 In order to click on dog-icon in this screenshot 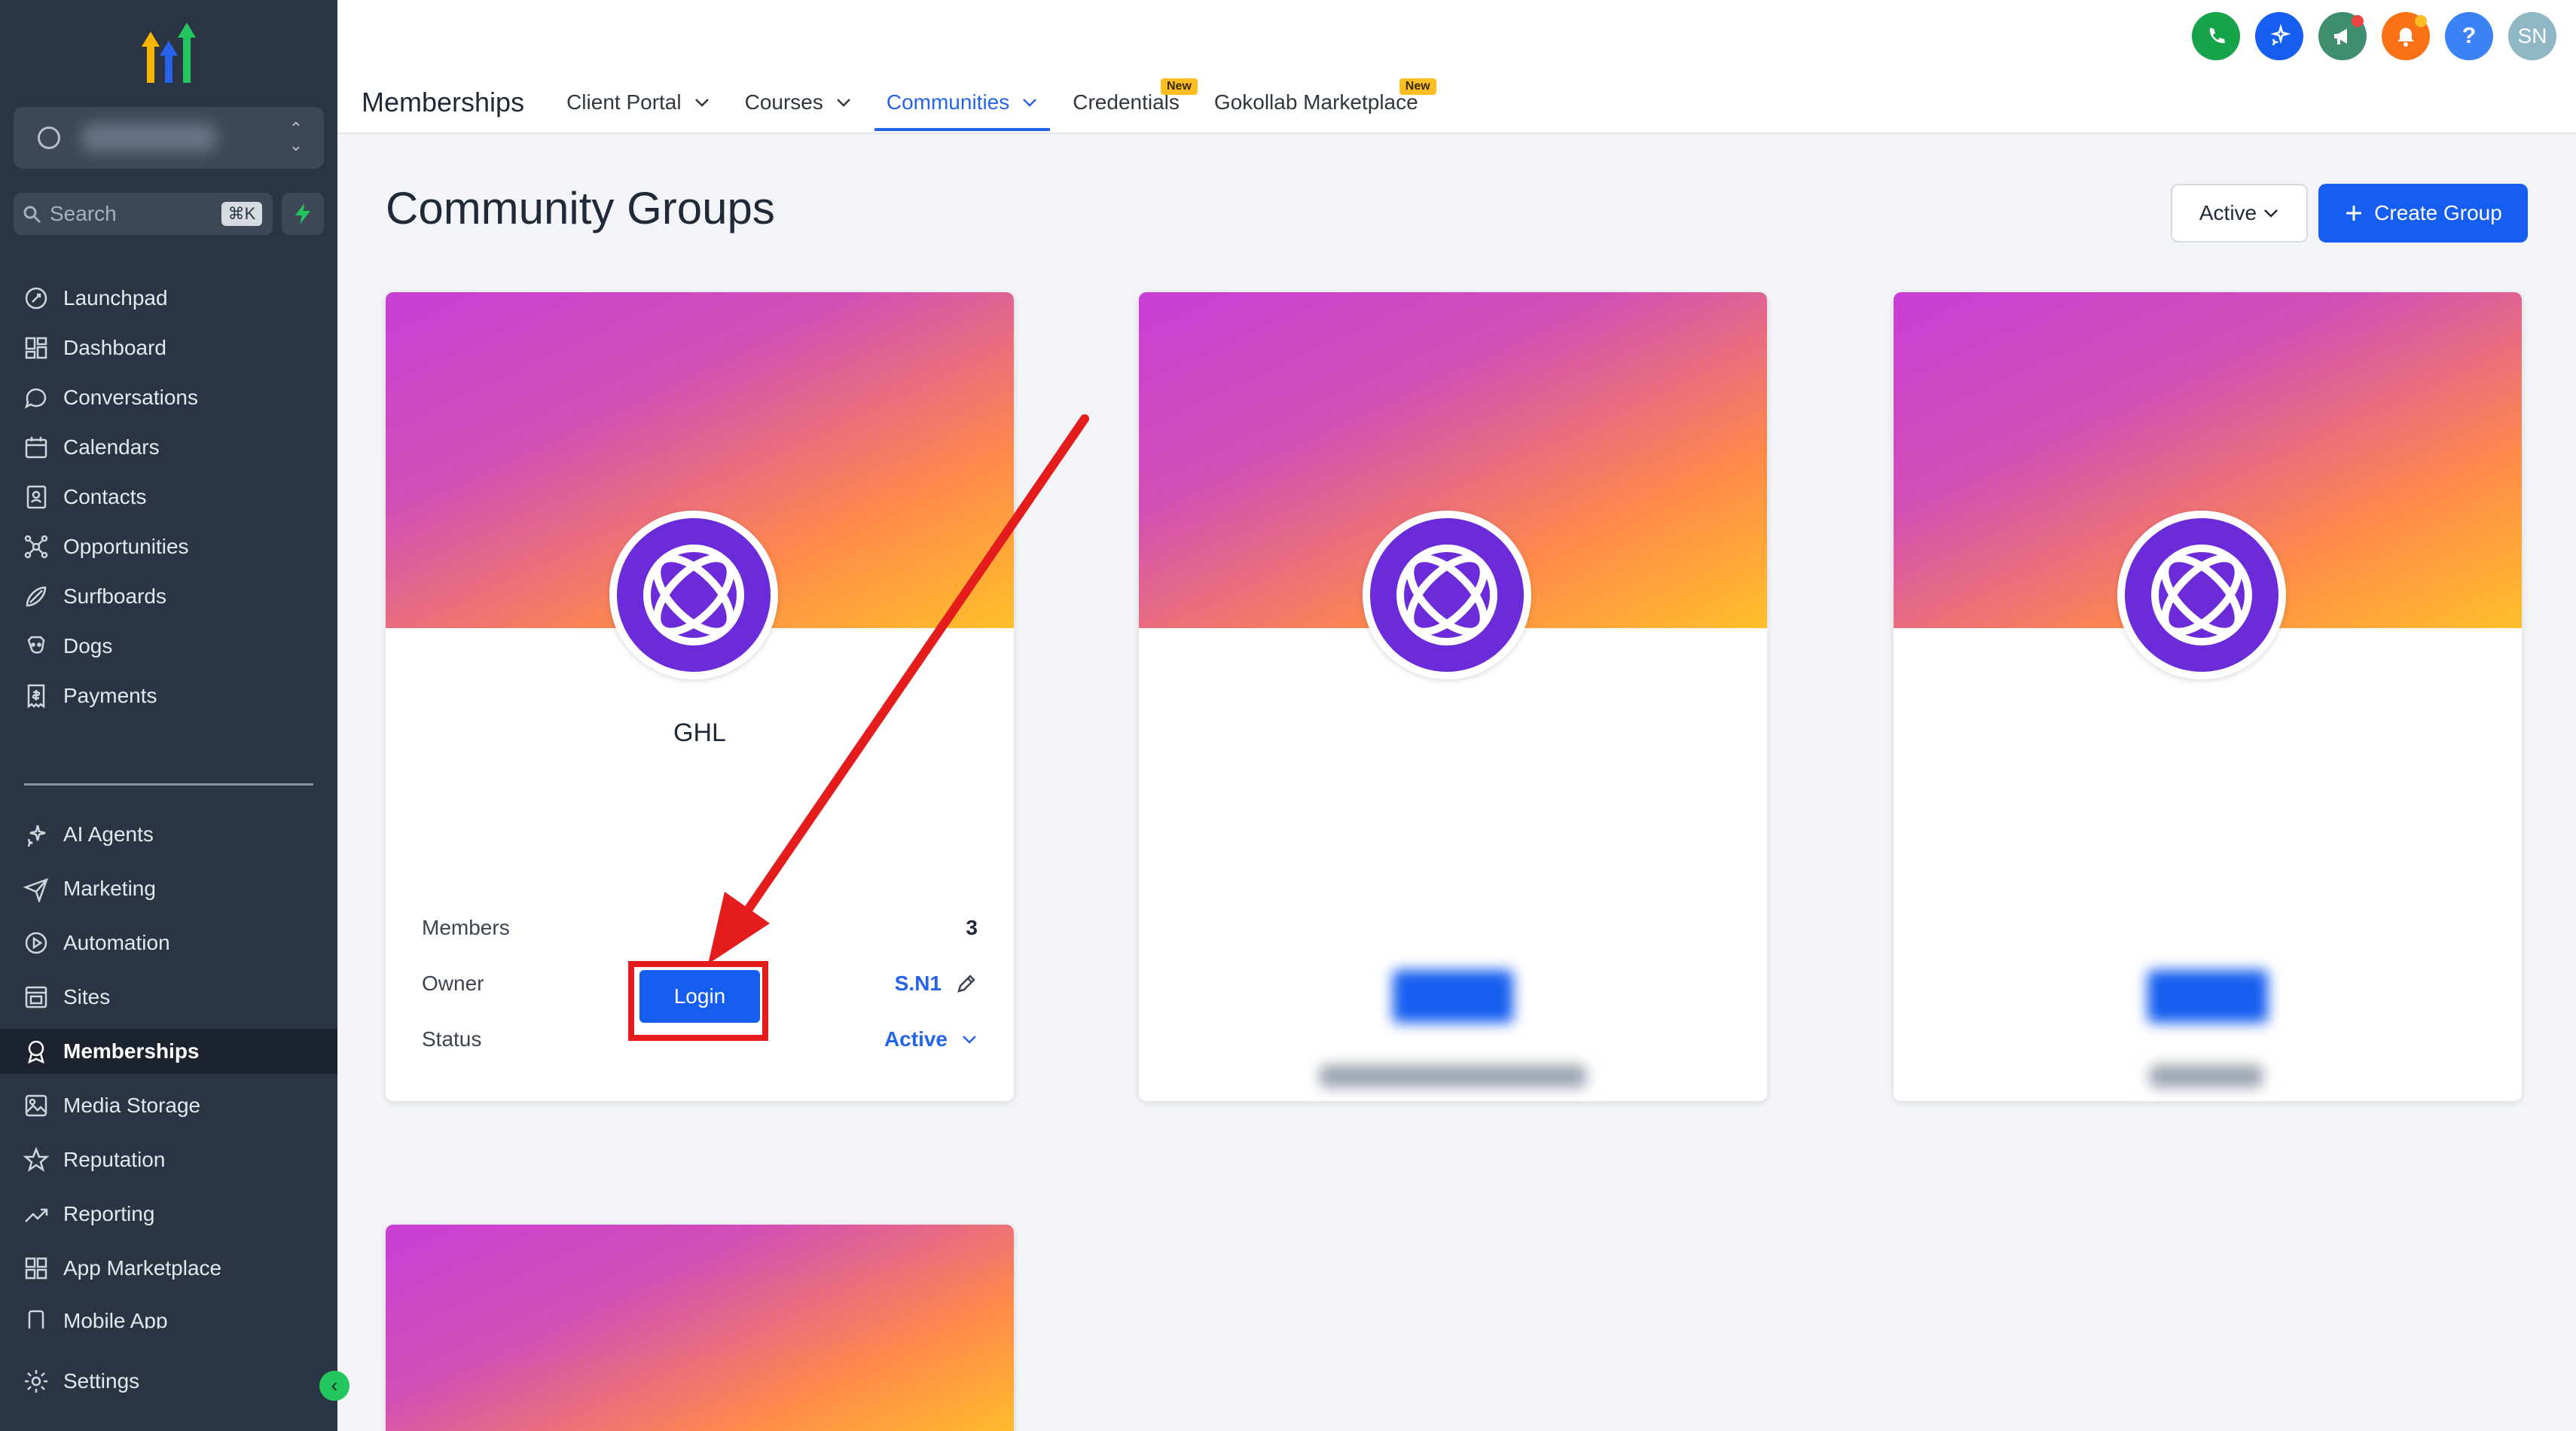, I will do `click(36, 645)`.